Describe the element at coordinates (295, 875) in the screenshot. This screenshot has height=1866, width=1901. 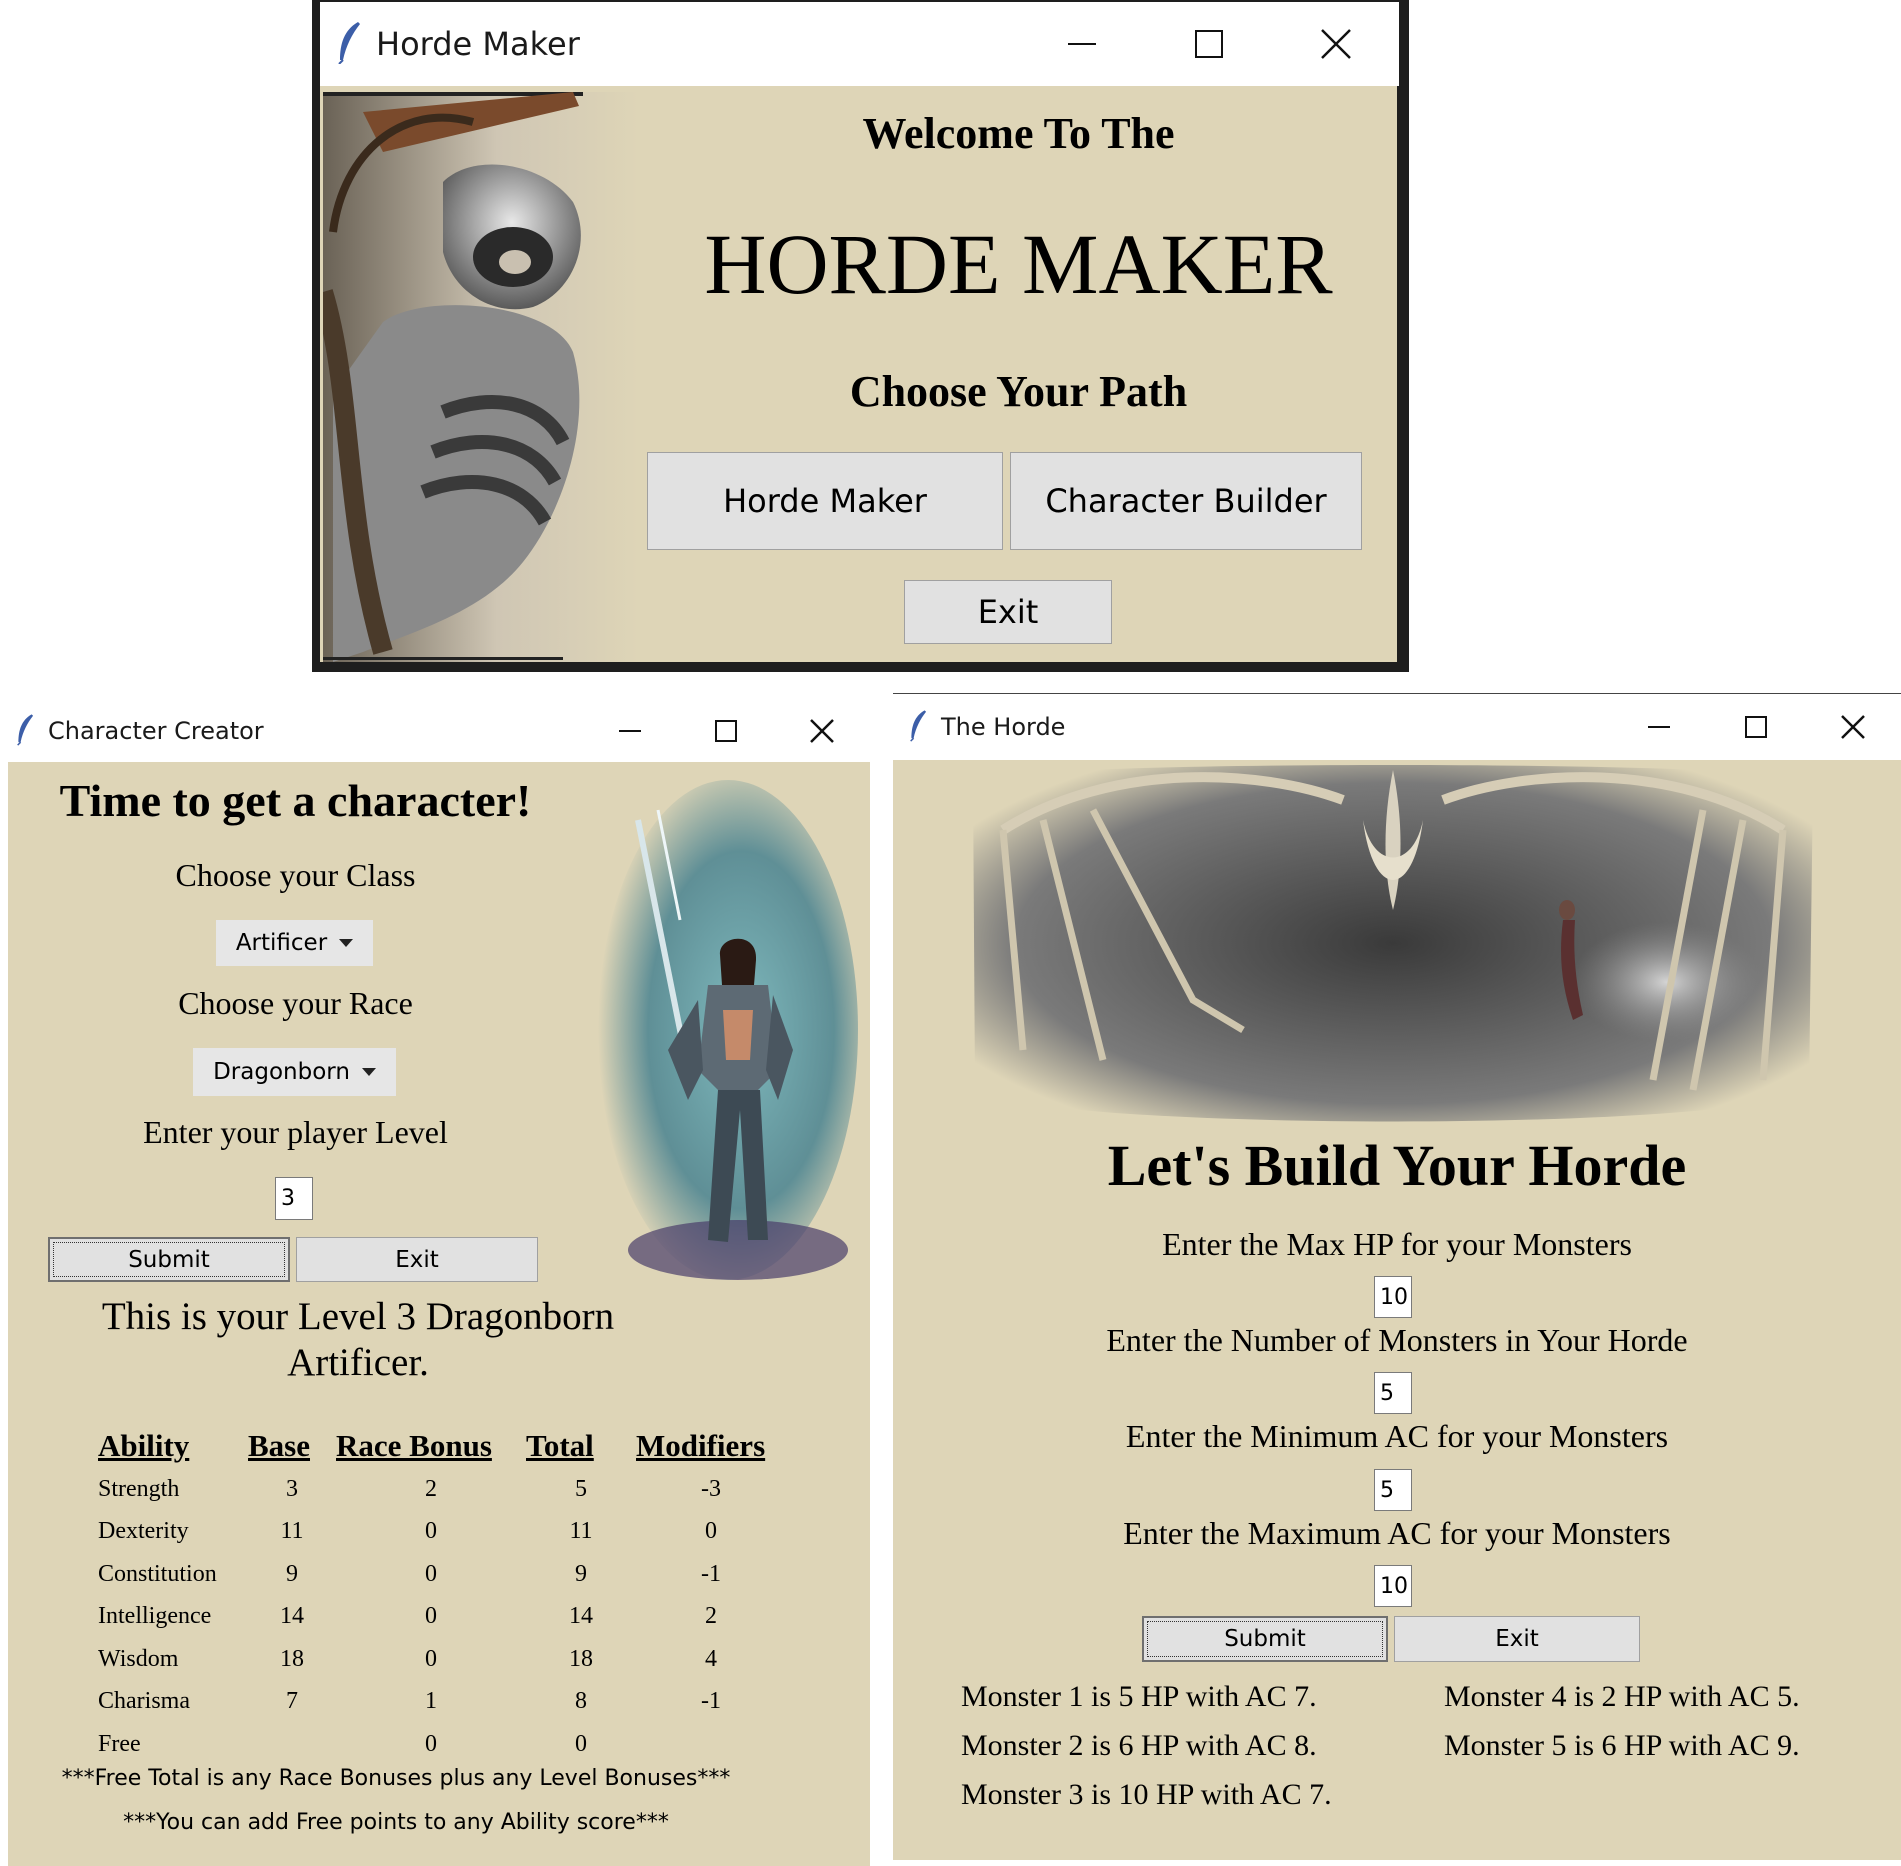
I see `class-label: Choose your Class` at that location.